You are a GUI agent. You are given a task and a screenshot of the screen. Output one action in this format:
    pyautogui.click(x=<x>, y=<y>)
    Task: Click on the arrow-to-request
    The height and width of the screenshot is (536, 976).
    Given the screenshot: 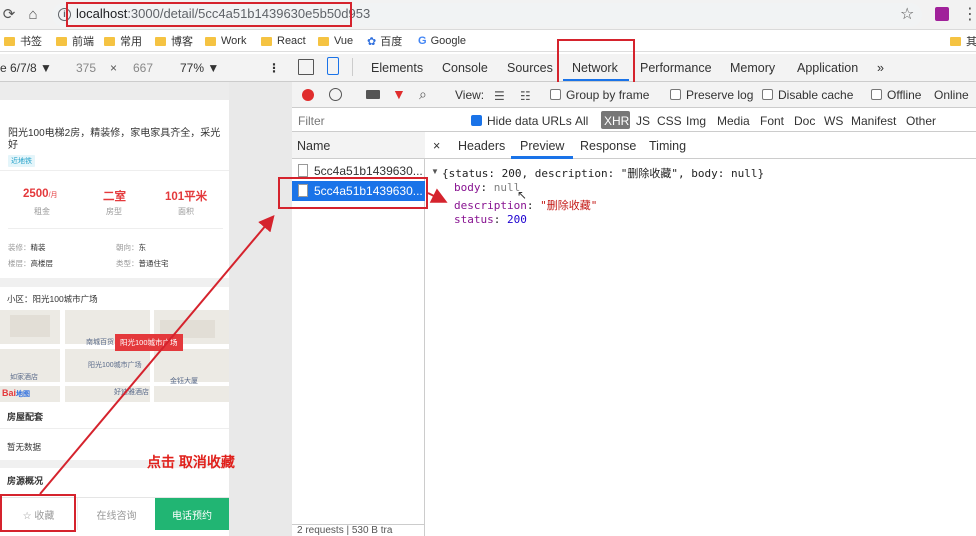 What is the action you would take?
    pyautogui.click(x=157, y=354)
    